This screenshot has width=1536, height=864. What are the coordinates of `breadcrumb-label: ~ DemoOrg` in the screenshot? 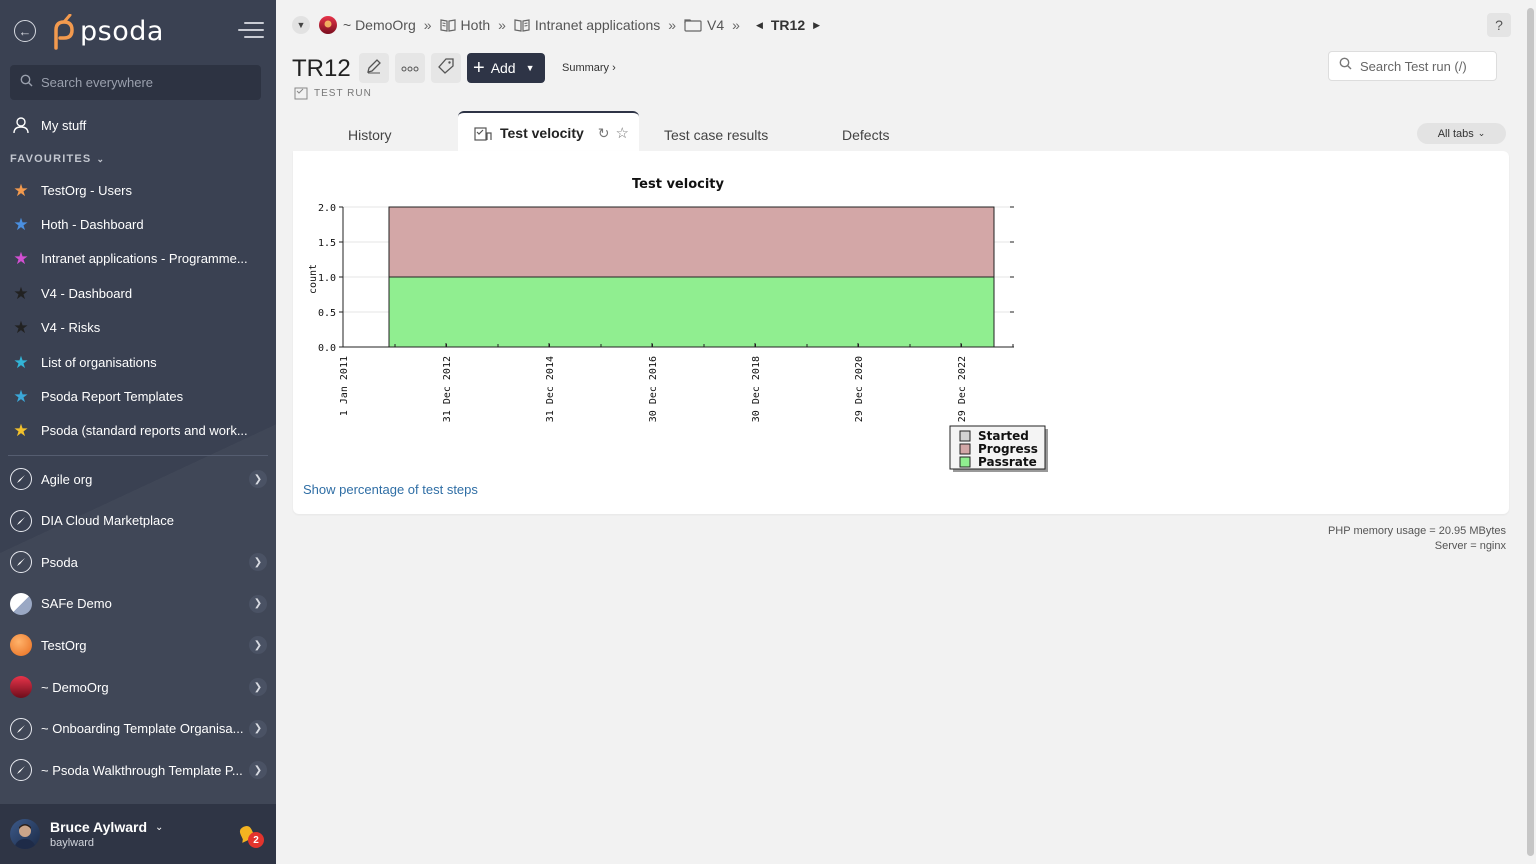 It's located at (379, 25).